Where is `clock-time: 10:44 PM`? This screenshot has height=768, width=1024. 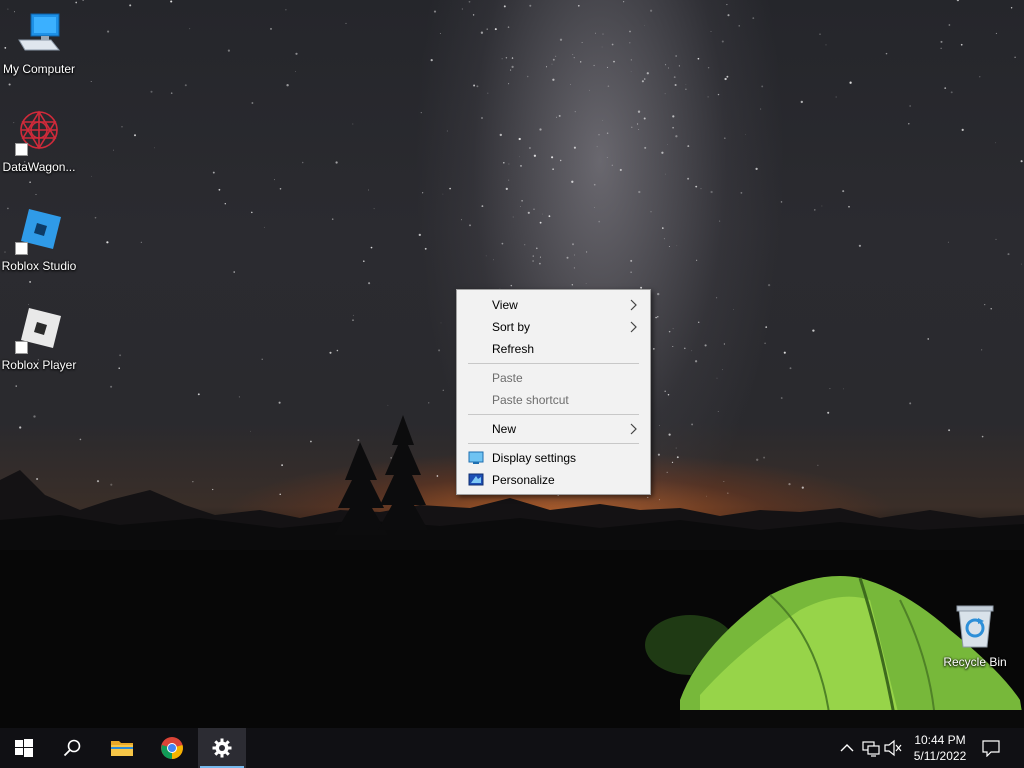
clock-time: 10:44 PM is located at coordinates (940, 740).